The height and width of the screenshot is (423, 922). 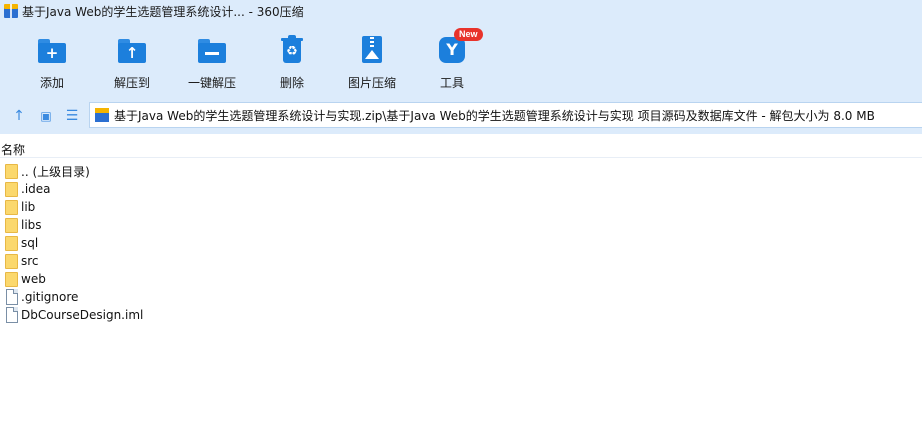 I want to click on item-name: sql, so click(x=30, y=243).